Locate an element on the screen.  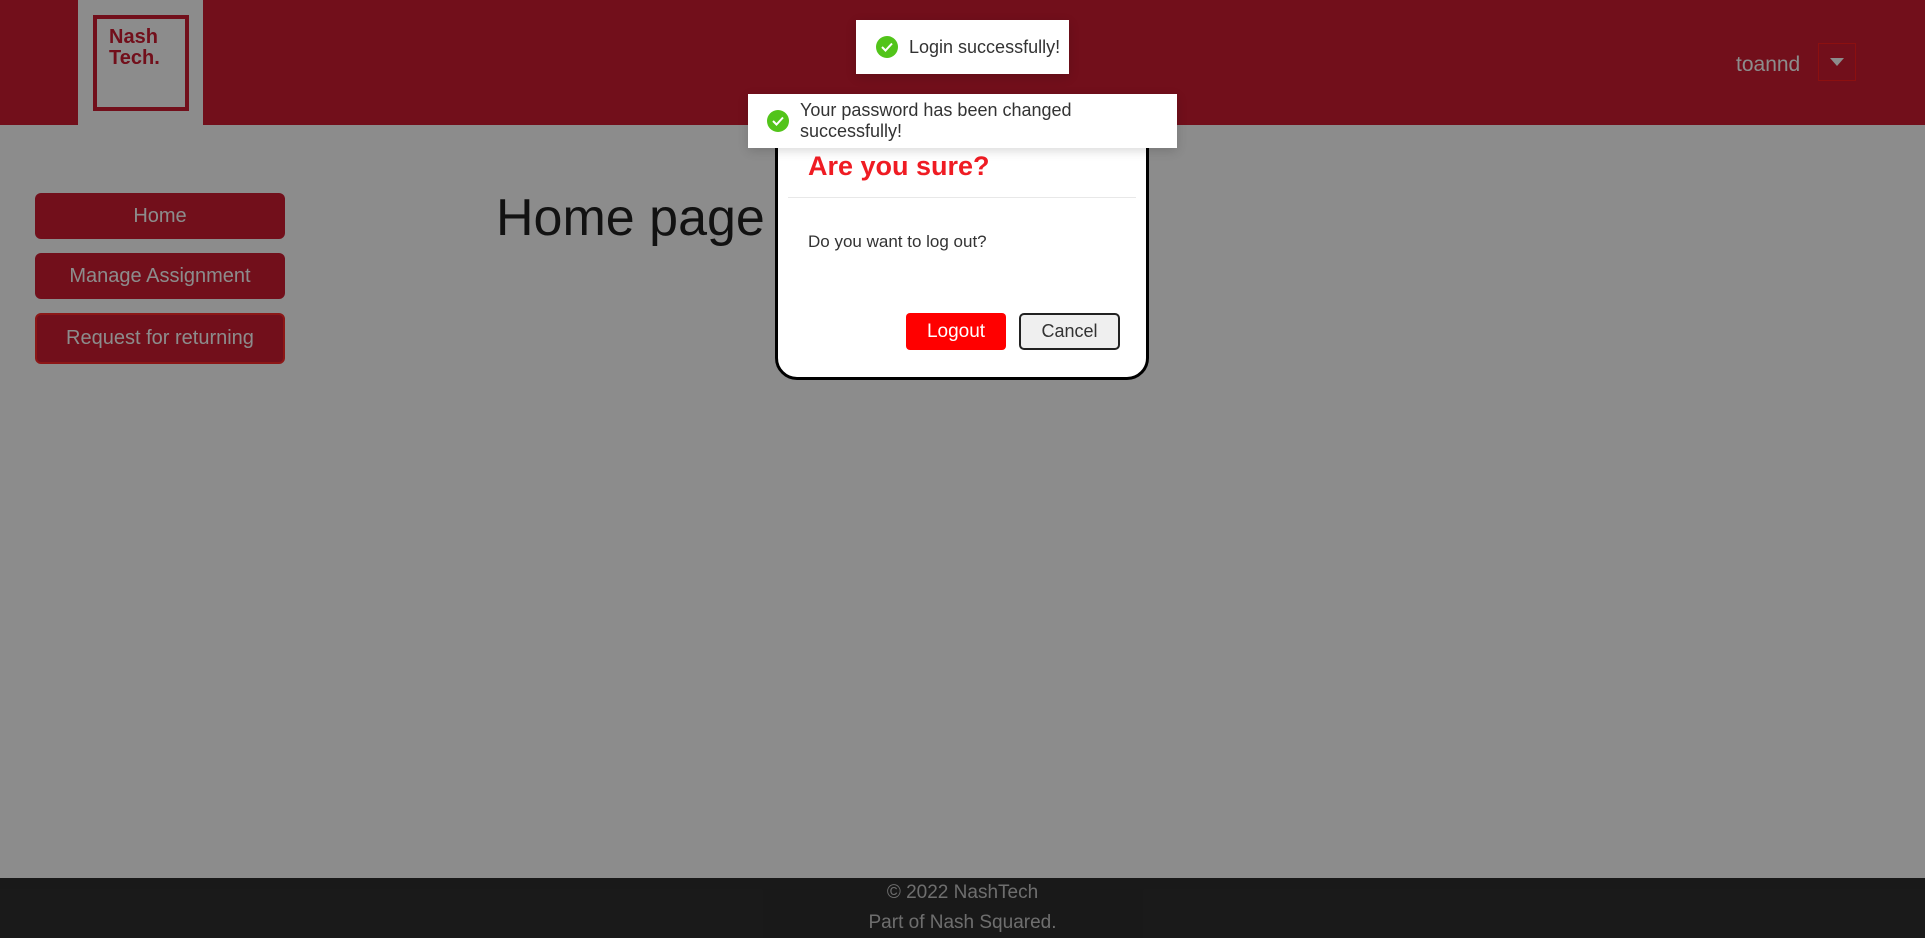
logout-button: Logout is located at coordinates (956, 331).